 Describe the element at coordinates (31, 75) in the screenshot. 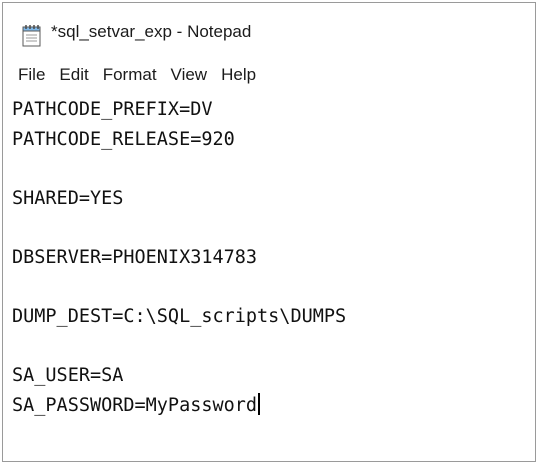

I see `menu-file: File` at that location.